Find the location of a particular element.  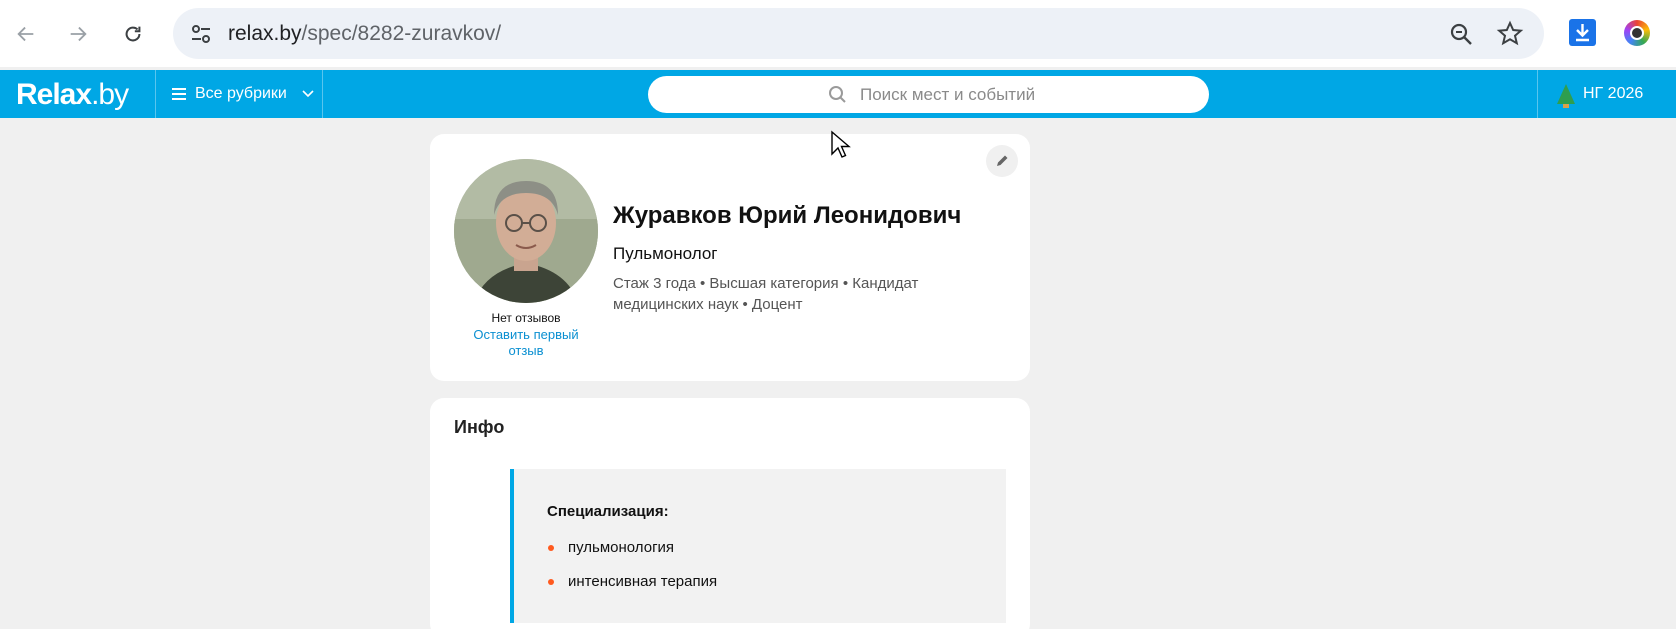

forward-button is located at coordinates (78, 34).